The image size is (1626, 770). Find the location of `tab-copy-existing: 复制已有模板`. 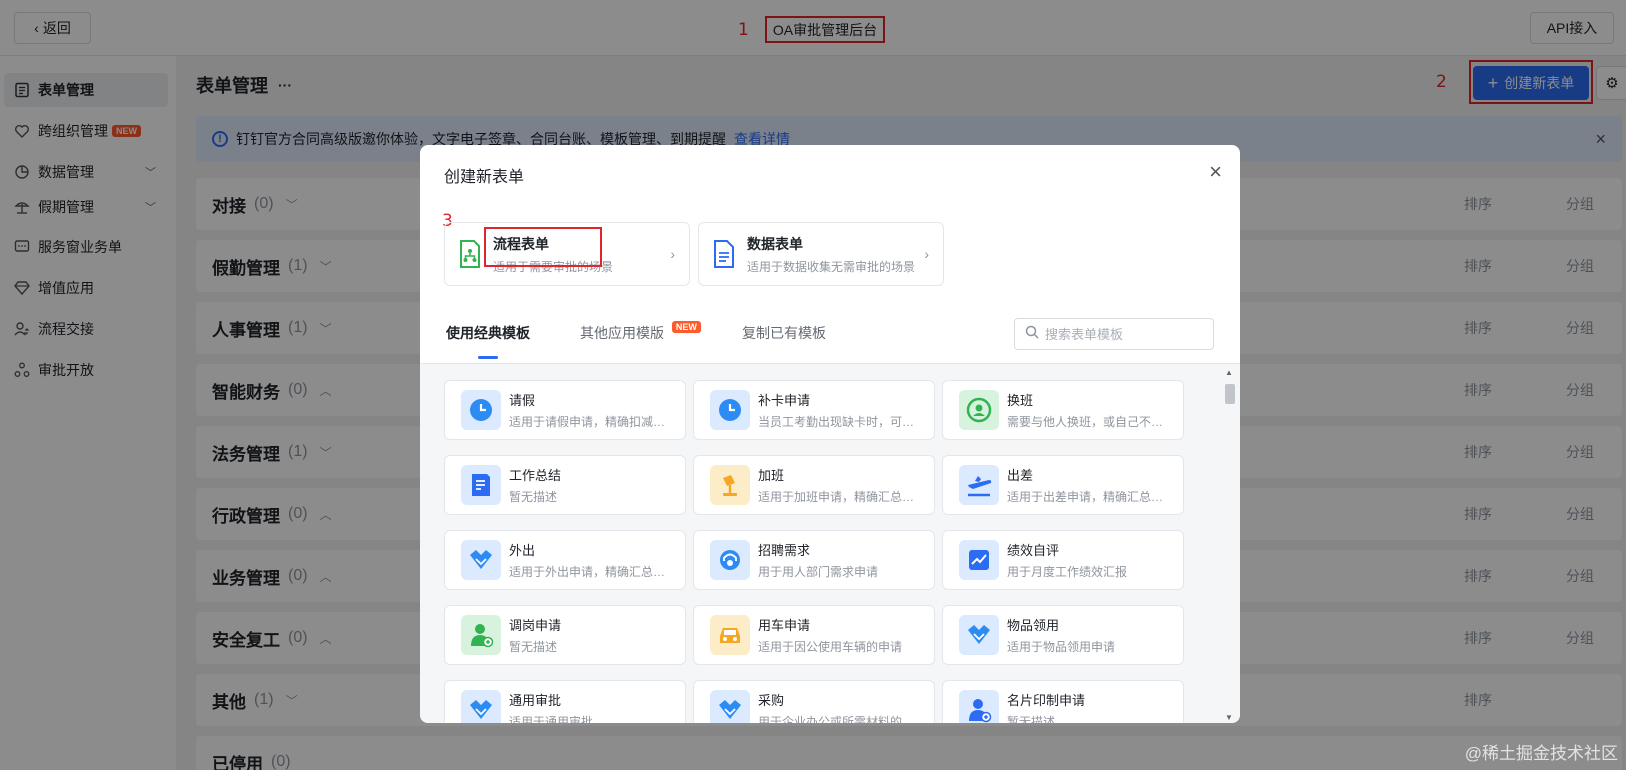

tab-copy-existing: 复制已有模板 is located at coordinates (784, 333).